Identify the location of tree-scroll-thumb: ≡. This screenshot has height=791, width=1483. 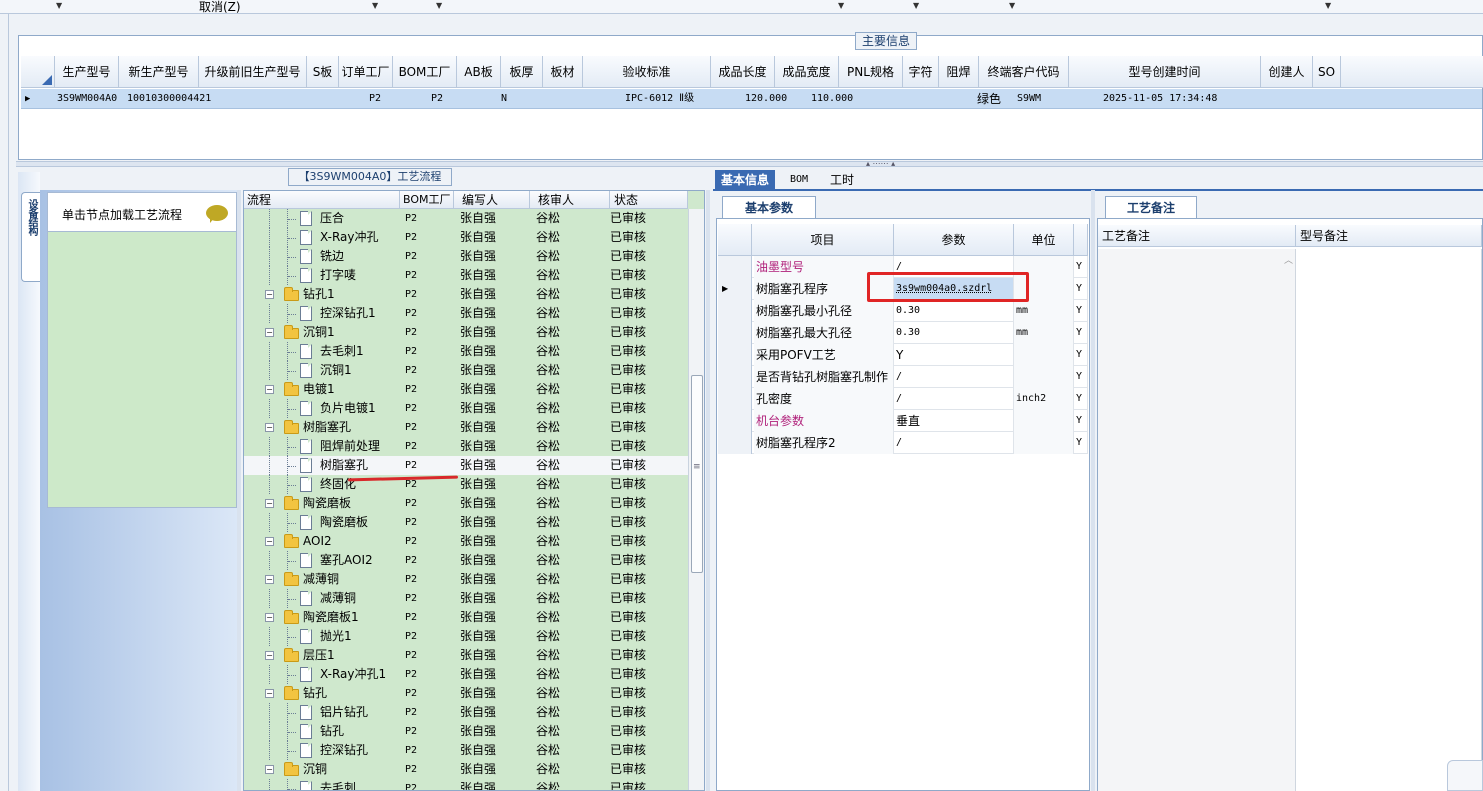
(697, 474).